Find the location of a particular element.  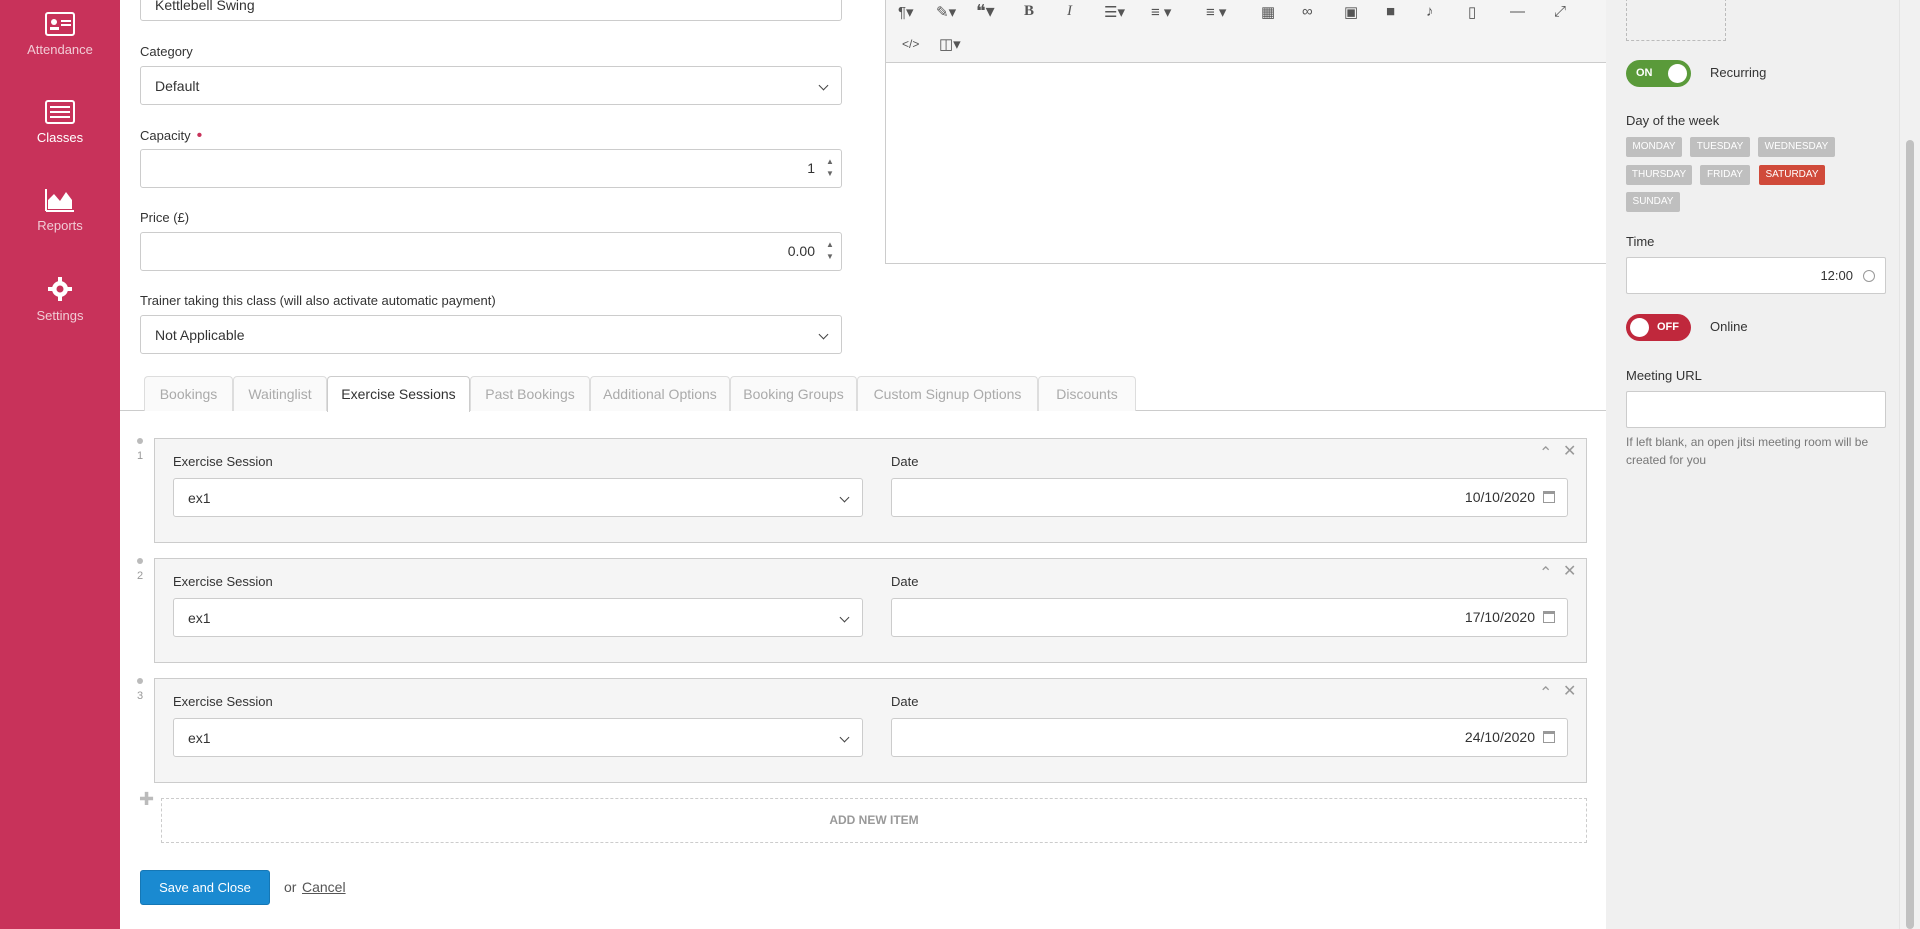

online-label: Online is located at coordinates (1729, 326).